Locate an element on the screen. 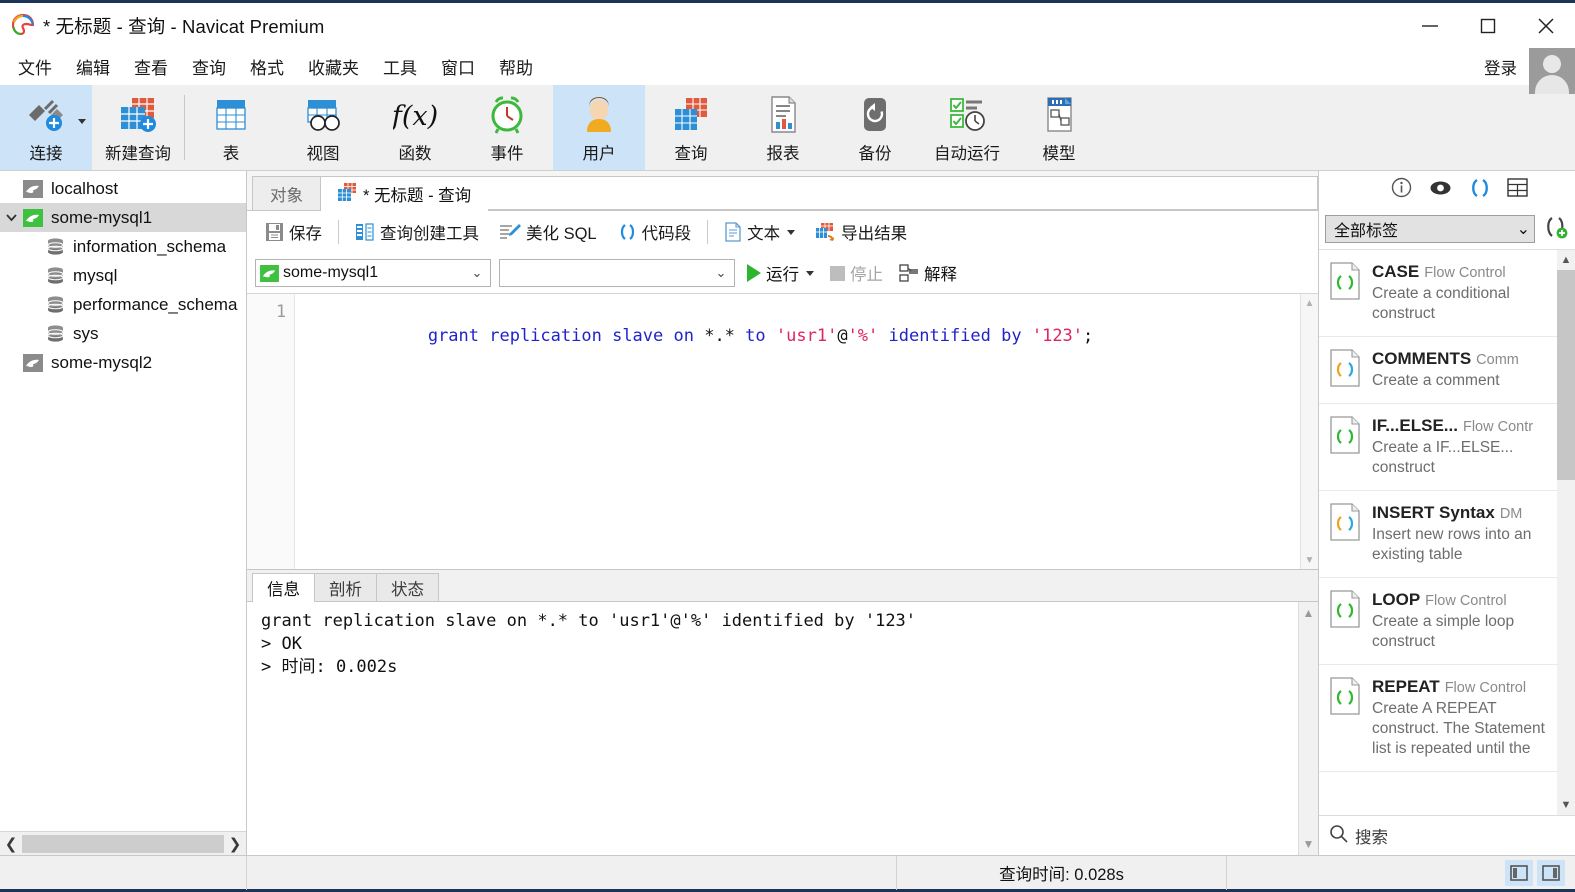  query-builder-button: 查询创建工具 is located at coordinates (417, 232).